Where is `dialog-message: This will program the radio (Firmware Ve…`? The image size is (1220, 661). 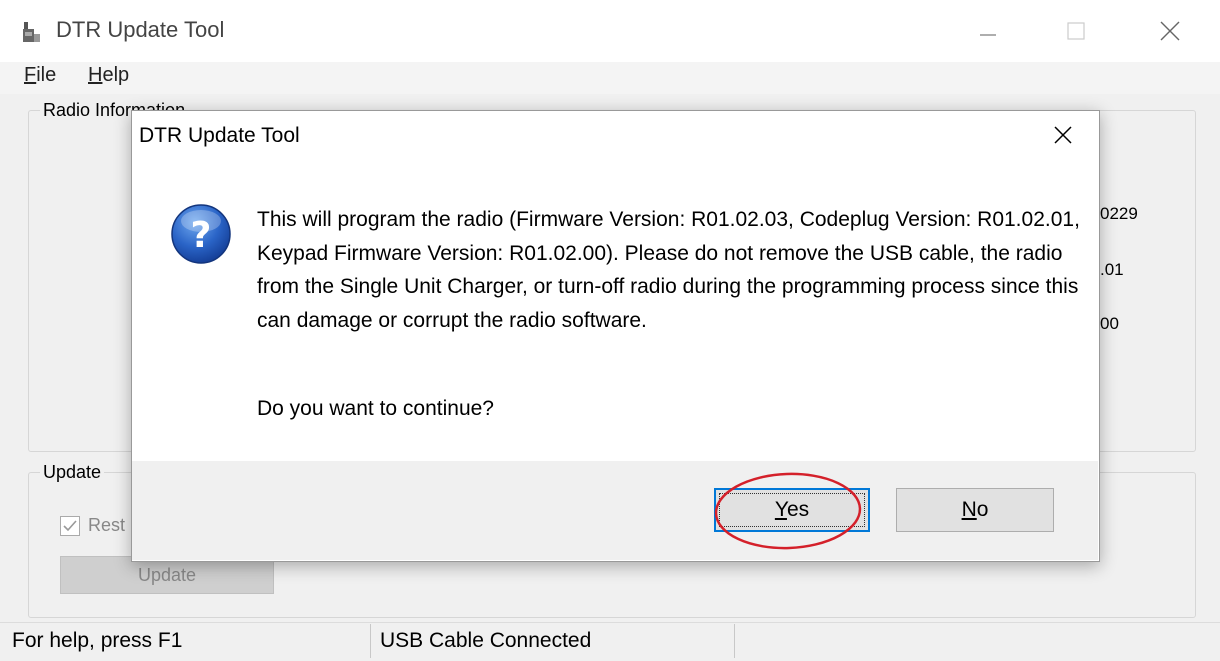
dialog-message: This will program the radio (Firmware Ve… is located at coordinates (668, 270).